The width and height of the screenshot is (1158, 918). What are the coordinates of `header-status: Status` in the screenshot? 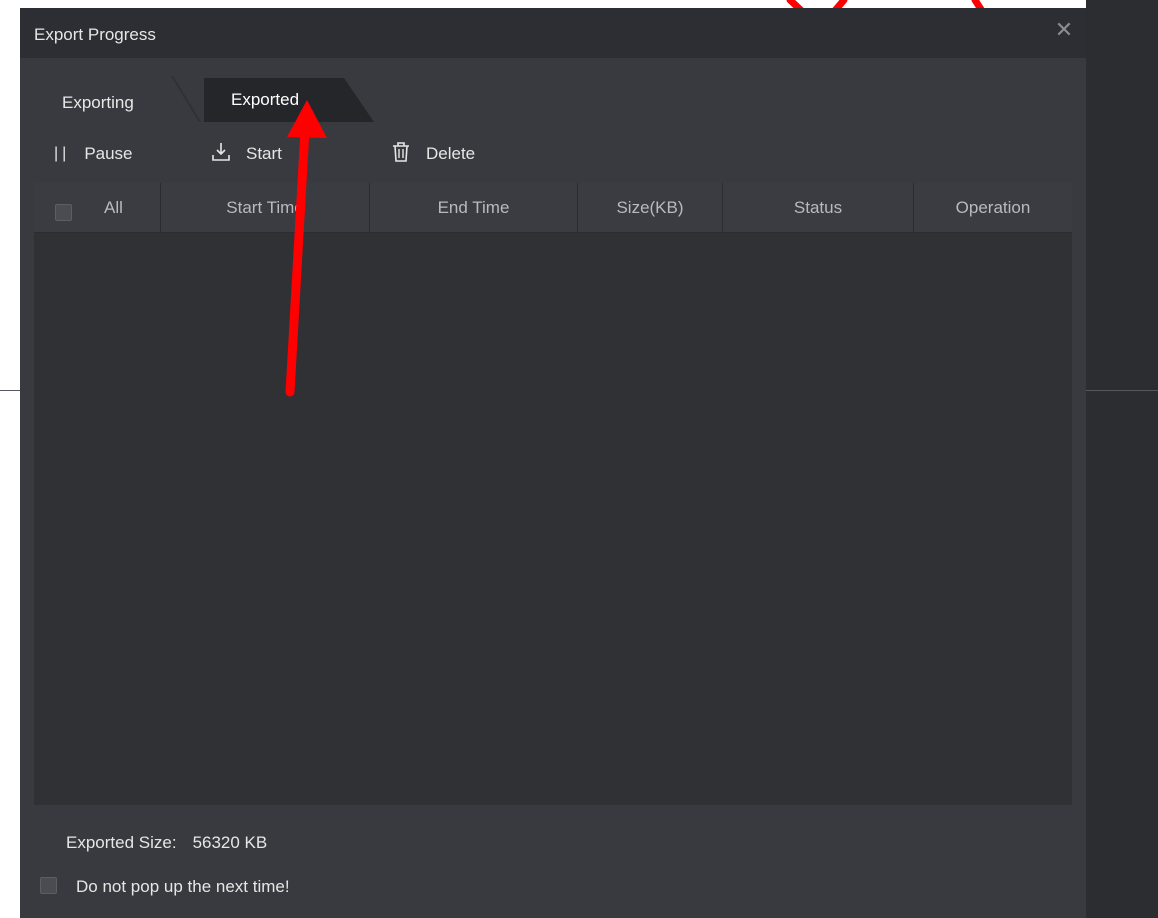 It's located at (818, 207).